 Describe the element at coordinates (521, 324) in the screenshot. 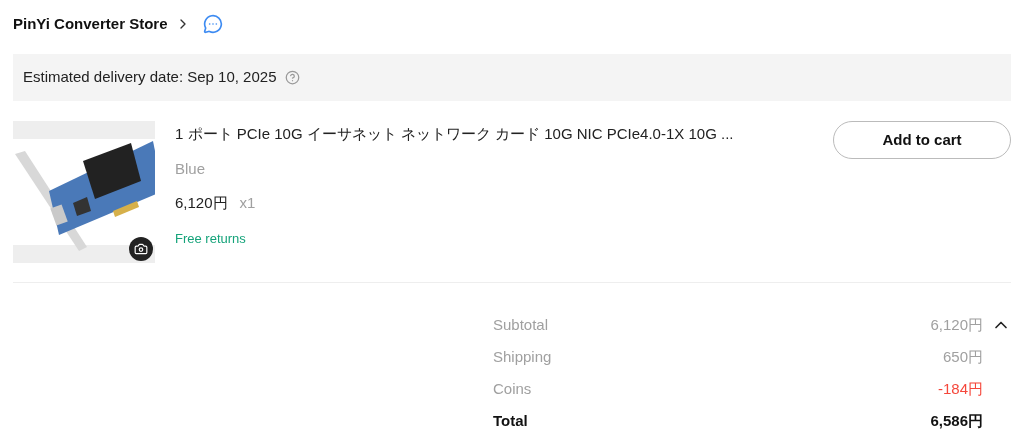

I see `summary-label: Subtotal` at that location.